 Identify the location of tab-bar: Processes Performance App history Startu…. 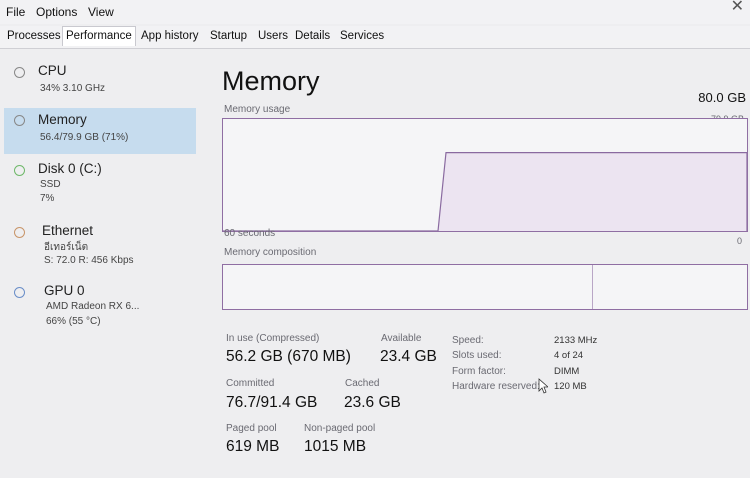
(375, 37).